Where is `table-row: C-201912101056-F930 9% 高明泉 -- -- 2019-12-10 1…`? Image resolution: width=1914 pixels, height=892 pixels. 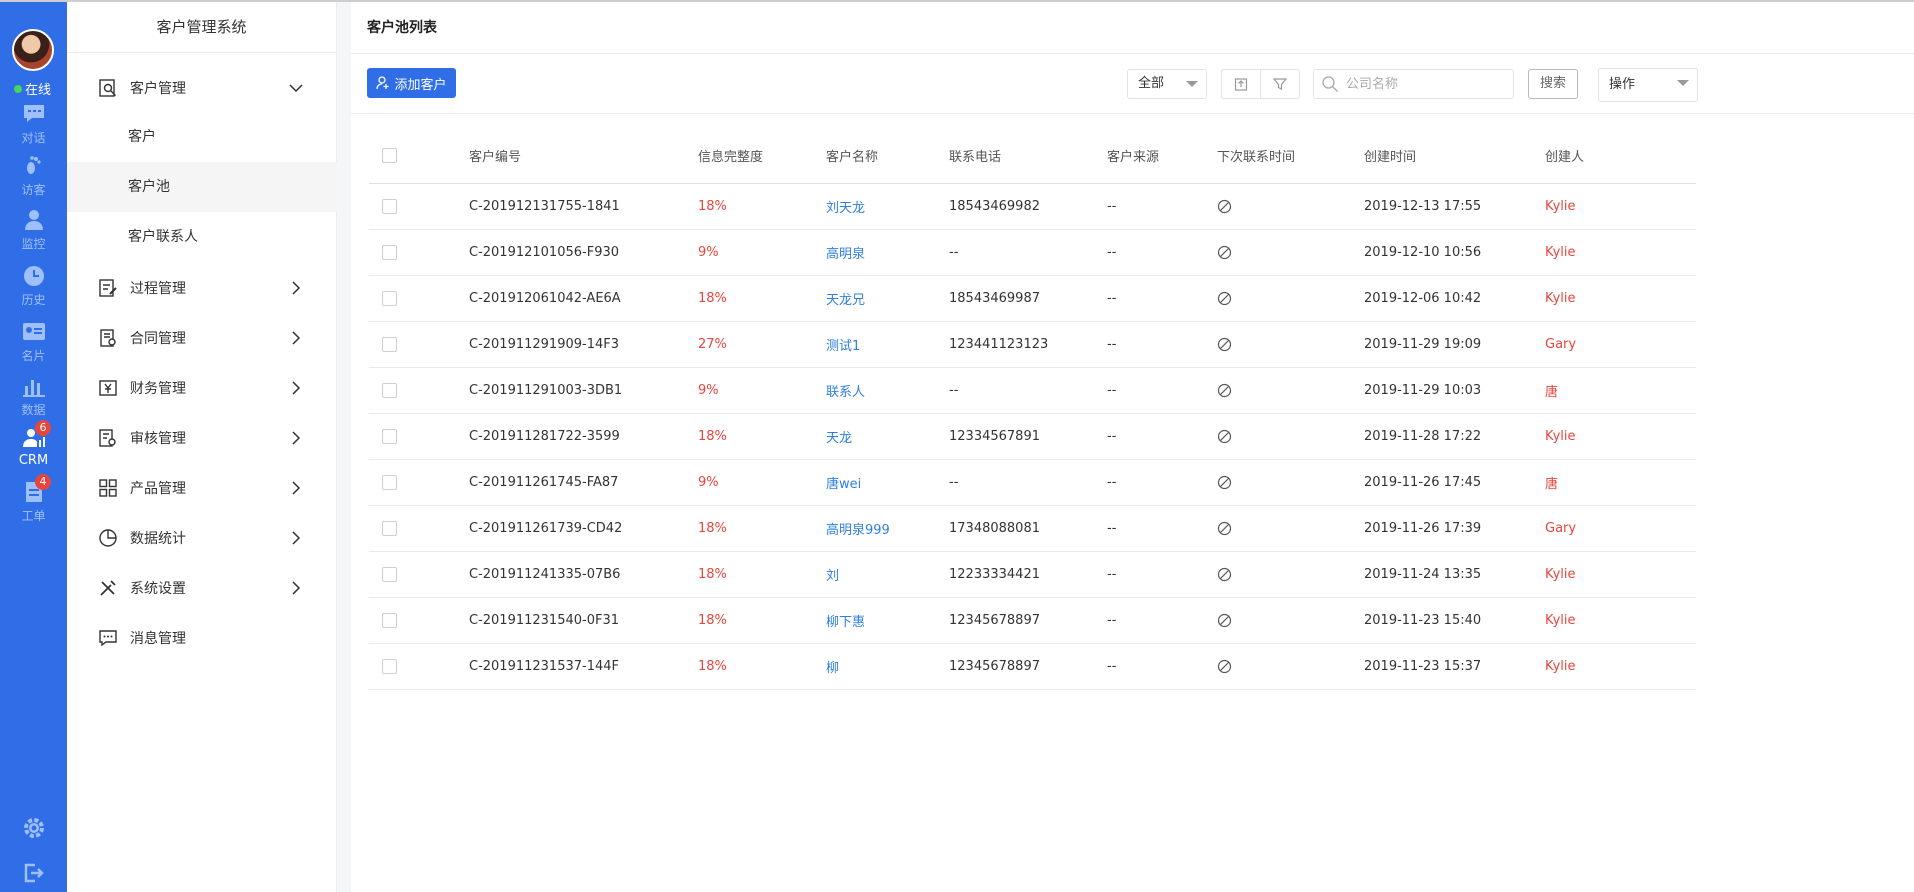
table-row: C-201912101056-F930 9% 高明泉 -- -- 2019-12-10 1… is located at coordinates (1032, 253).